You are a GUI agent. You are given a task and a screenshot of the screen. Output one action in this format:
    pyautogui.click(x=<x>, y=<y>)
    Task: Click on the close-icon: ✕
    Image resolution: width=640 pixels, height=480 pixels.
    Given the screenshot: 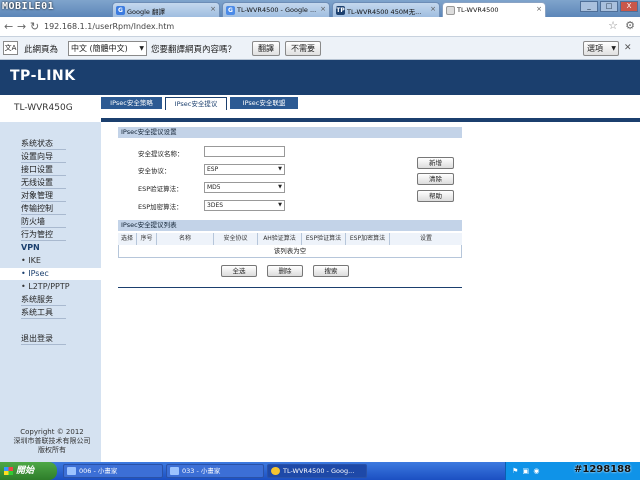 What is the action you would take?
    pyautogui.click(x=628, y=48)
    